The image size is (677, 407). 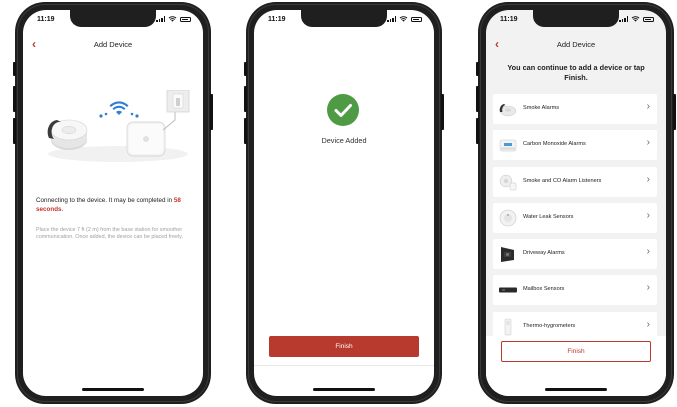 I want to click on list-item-label: Driveway Alarms, so click(x=544, y=253).